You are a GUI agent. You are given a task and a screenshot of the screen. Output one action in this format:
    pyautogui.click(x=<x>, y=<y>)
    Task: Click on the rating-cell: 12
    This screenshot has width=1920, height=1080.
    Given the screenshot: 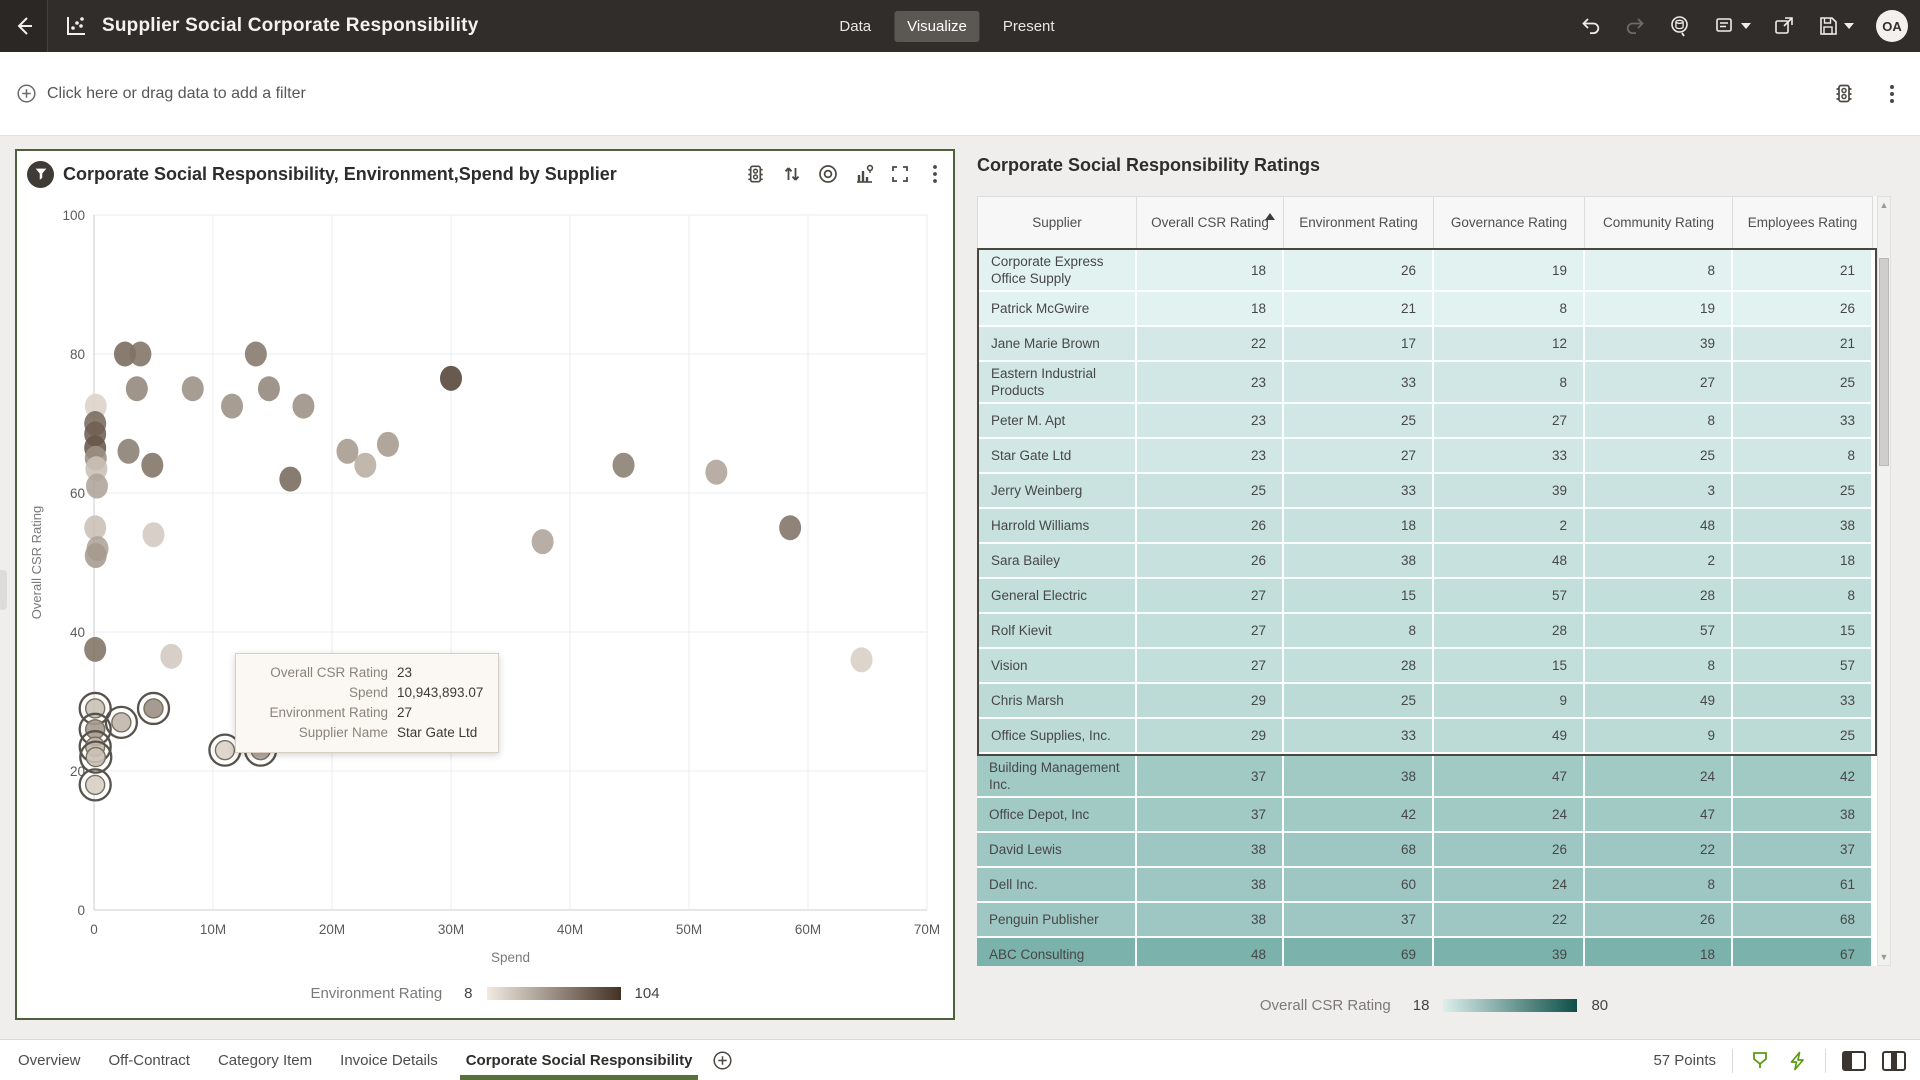 What is the action you would take?
    pyautogui.click(x=1509, y=344)
    